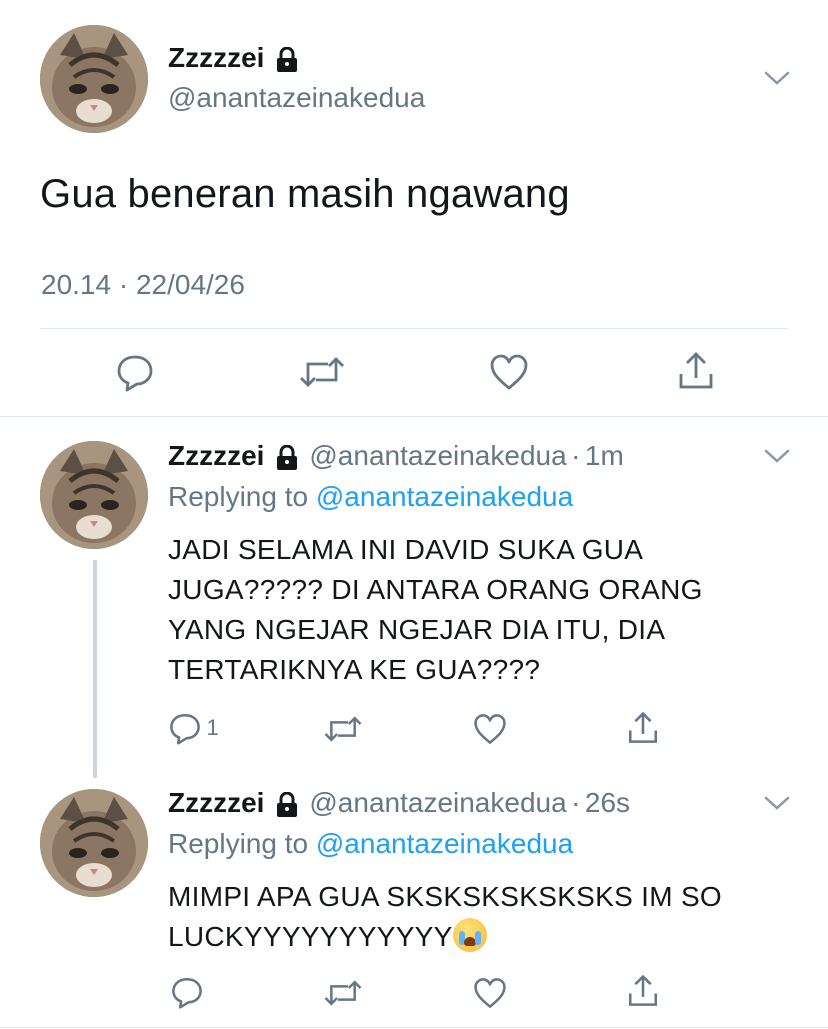 The width and height of the screenshot is (828, 1029). What do you see at coordinates (310, 936) in the screenshot?
I see `reply-text-line: LUCKYYYYYYYYYYY` at bounding box center [310, 936].